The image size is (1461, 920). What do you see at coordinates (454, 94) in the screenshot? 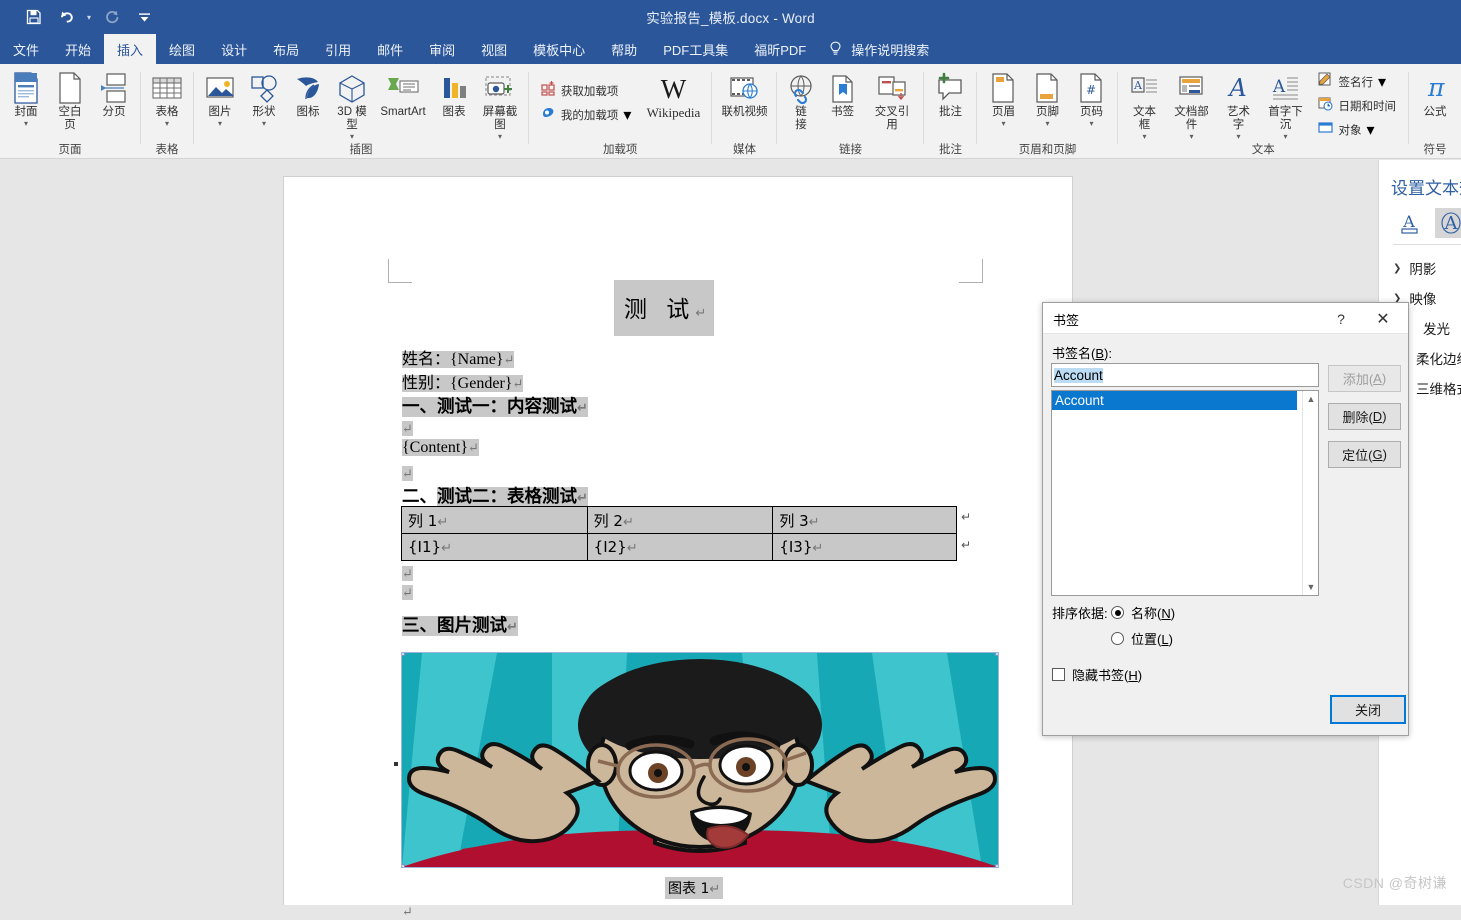
I see `chart-button: 图表` at bounding box center [454, 94].